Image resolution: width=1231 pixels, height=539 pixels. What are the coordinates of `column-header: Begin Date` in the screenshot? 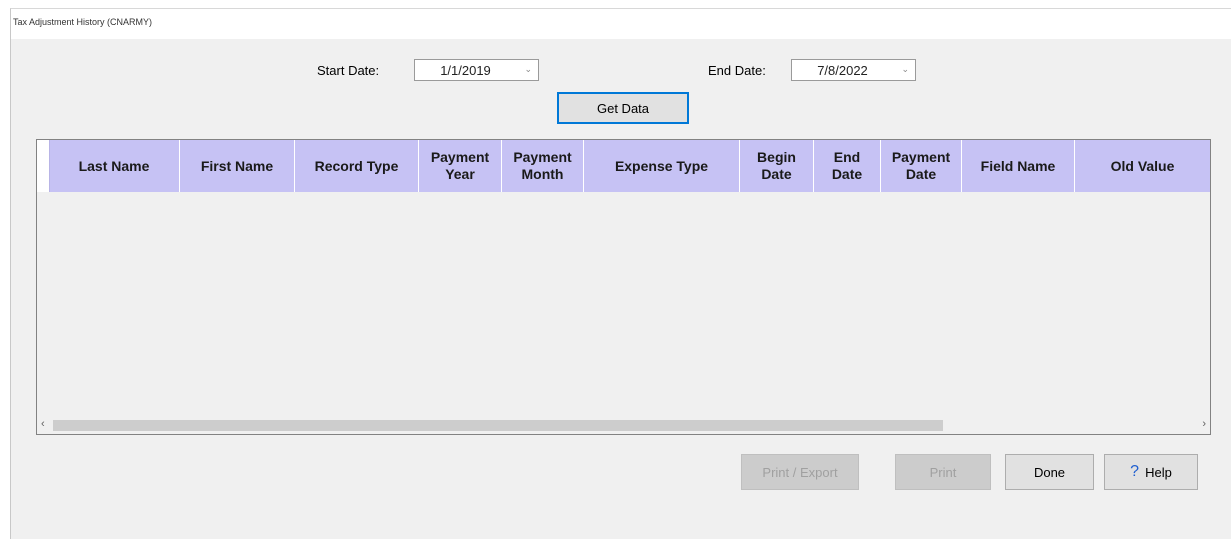 It's located at (777, 166).